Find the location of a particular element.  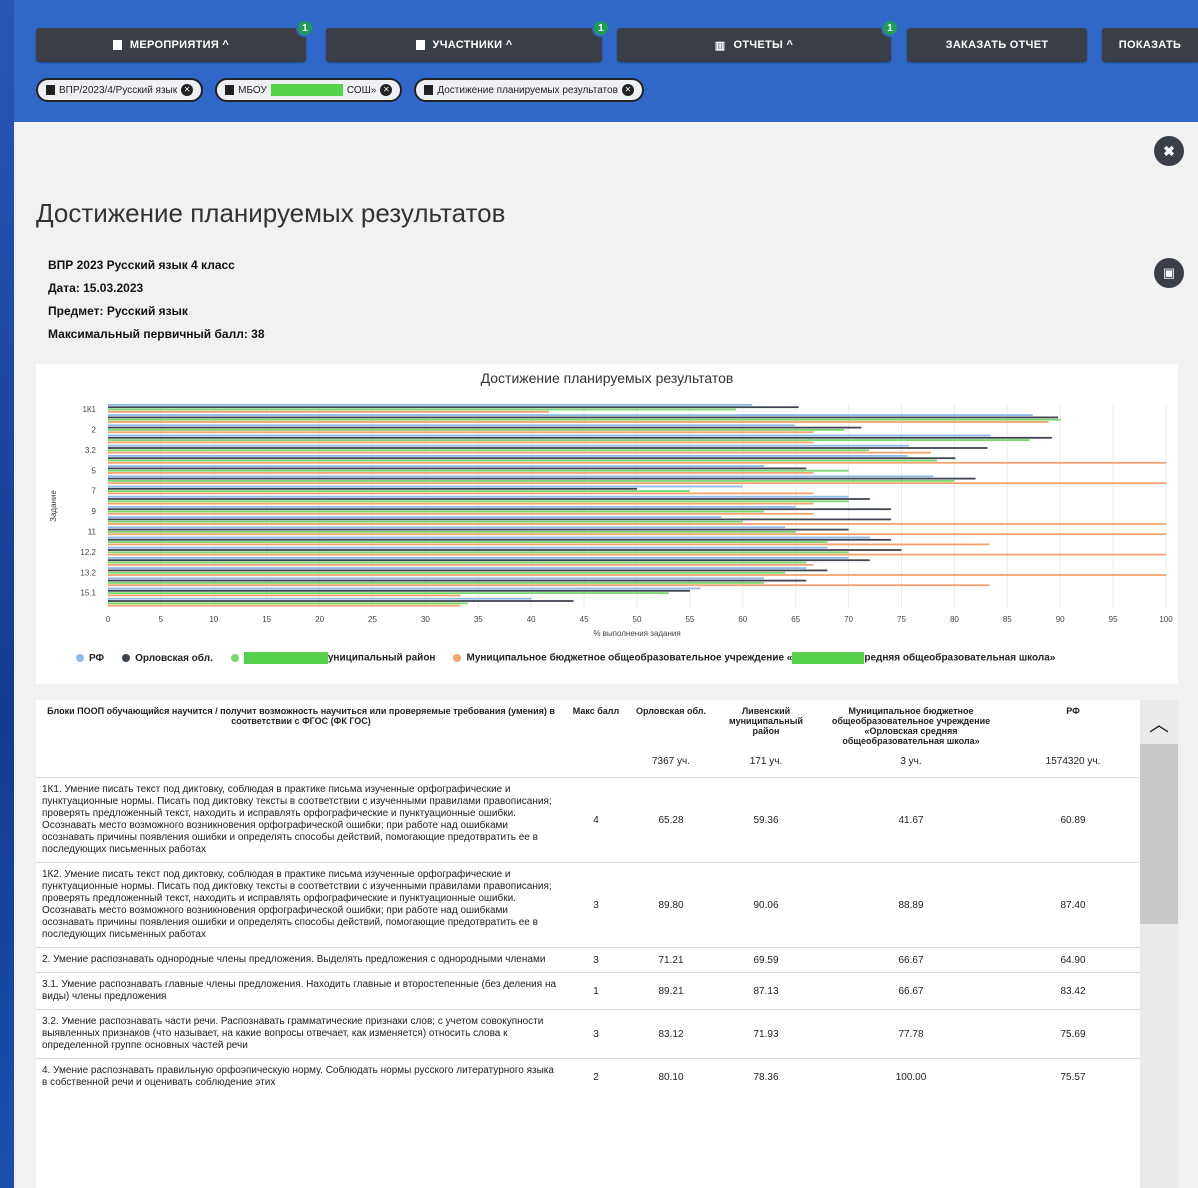

scrollbar-thumb is located at coordinates (1159, 834).